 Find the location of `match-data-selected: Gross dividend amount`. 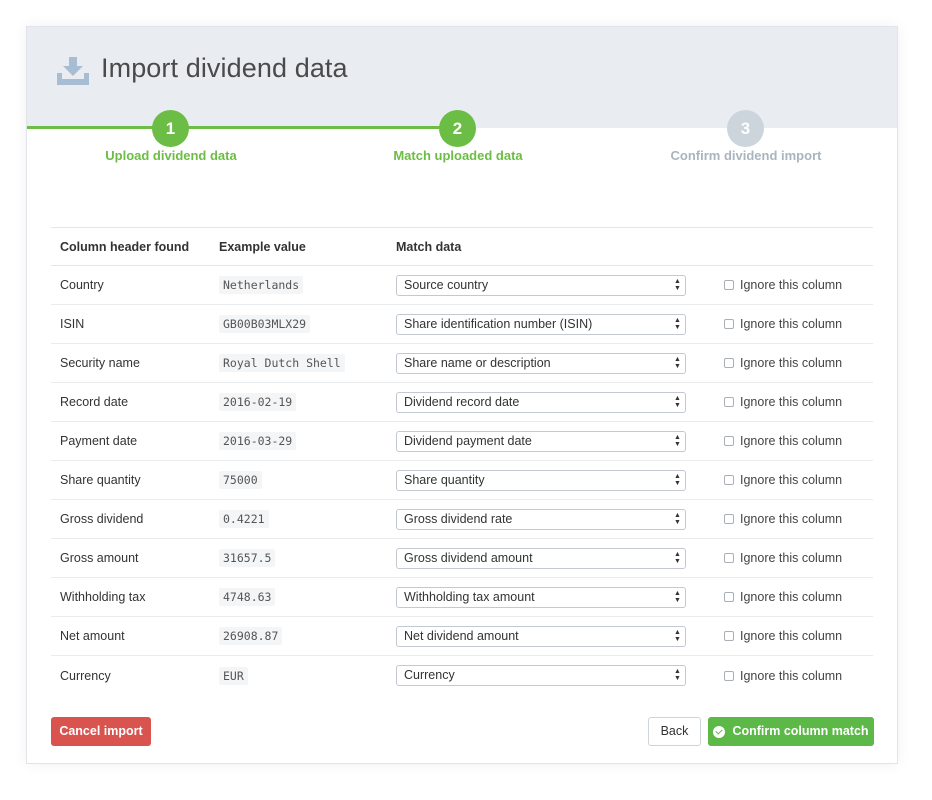

match-data-selected: Gross dividend amount is located at coordinates (468, 557).